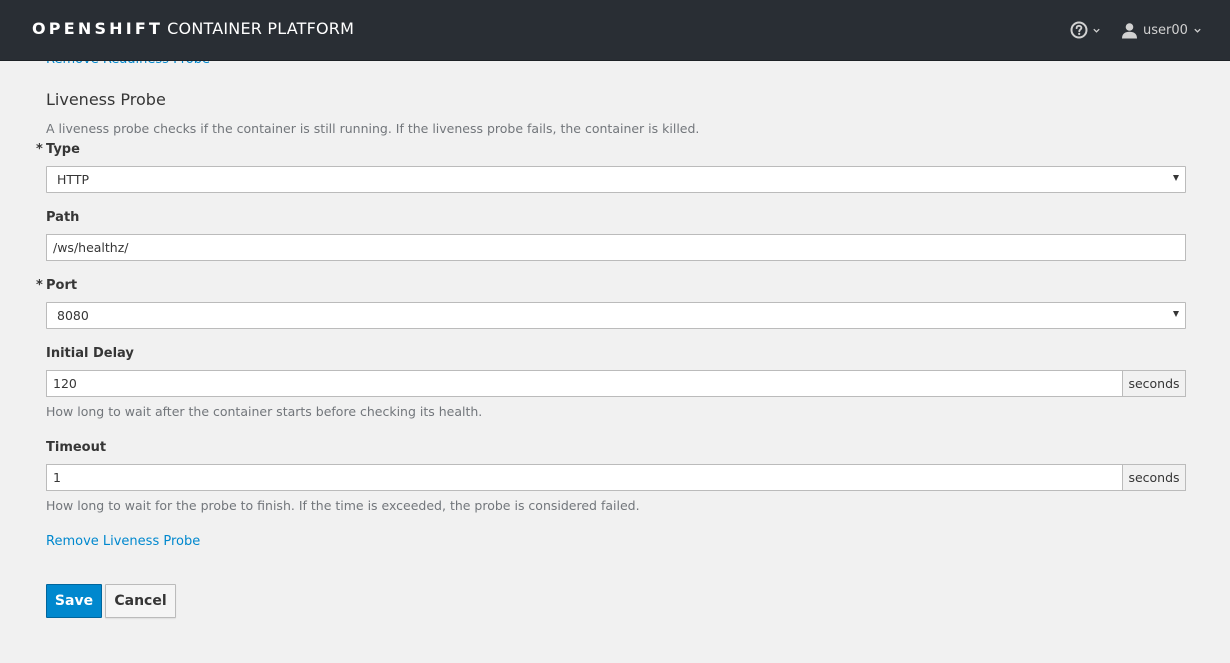 This screenshot has height=663, width=1230. I want to click on help-menu, so click(1085, 30).